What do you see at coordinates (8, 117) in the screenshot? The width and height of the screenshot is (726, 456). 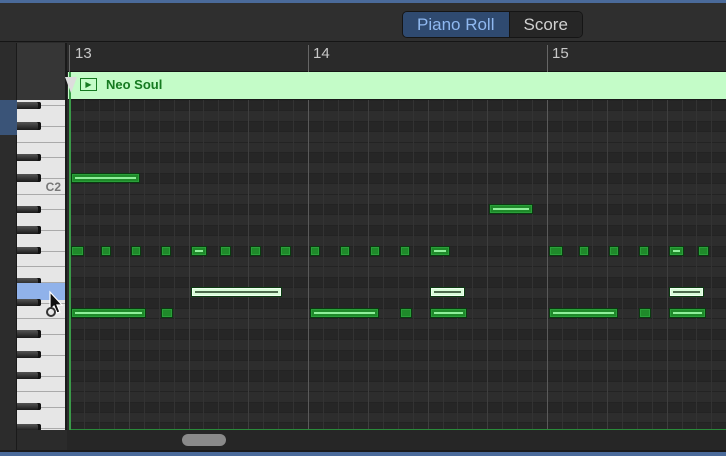 I see `track-selection-indicator` at bounding box center [8, 117].